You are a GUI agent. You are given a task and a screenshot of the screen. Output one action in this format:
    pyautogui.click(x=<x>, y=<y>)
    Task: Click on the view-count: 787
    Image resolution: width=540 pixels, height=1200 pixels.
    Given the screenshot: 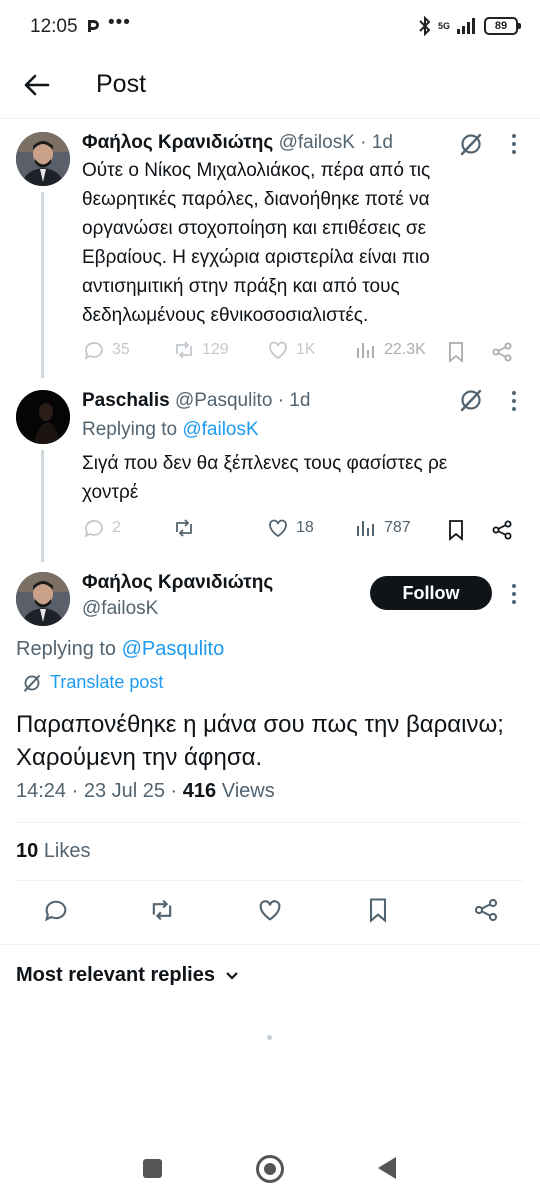 What is the action you would take?
    pyautogui.click(x=397, y=527)
    